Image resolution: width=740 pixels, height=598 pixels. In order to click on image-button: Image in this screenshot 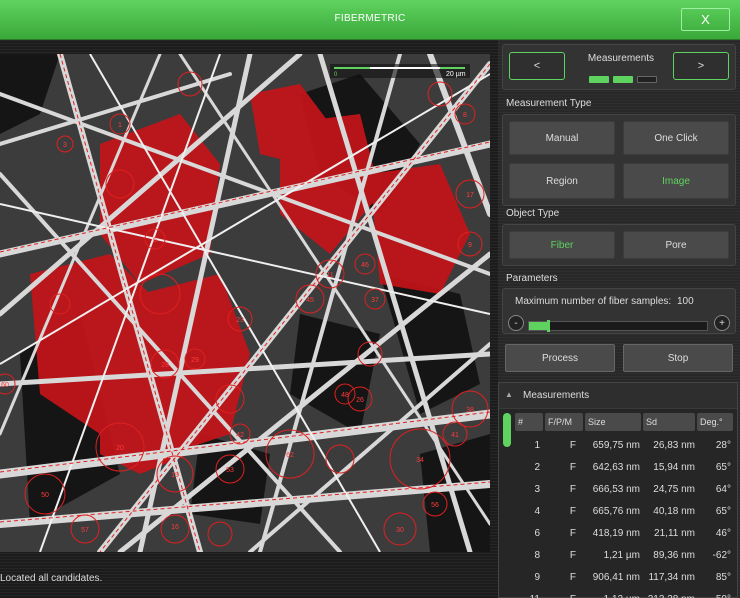, I will do `click(676, 181)`.